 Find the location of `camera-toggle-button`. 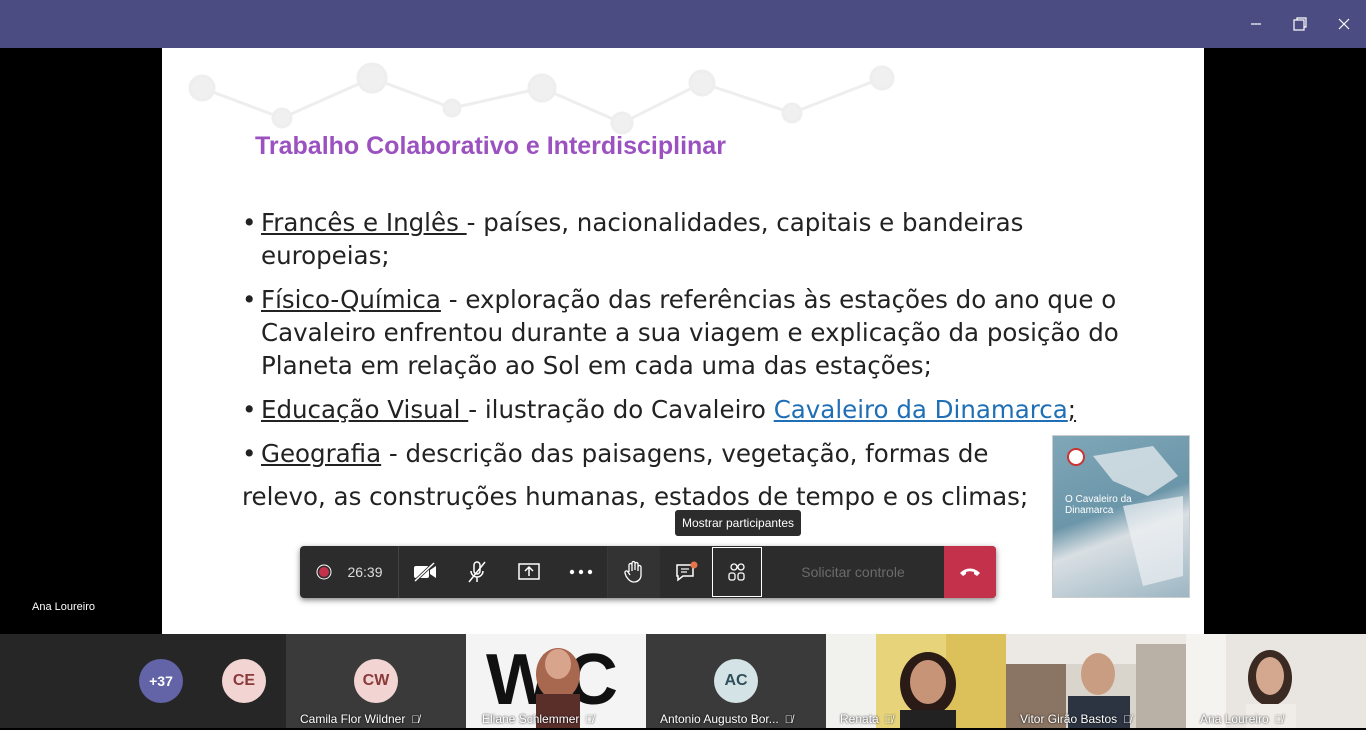

camera-toggle-button is located at coordinates (425, 572).